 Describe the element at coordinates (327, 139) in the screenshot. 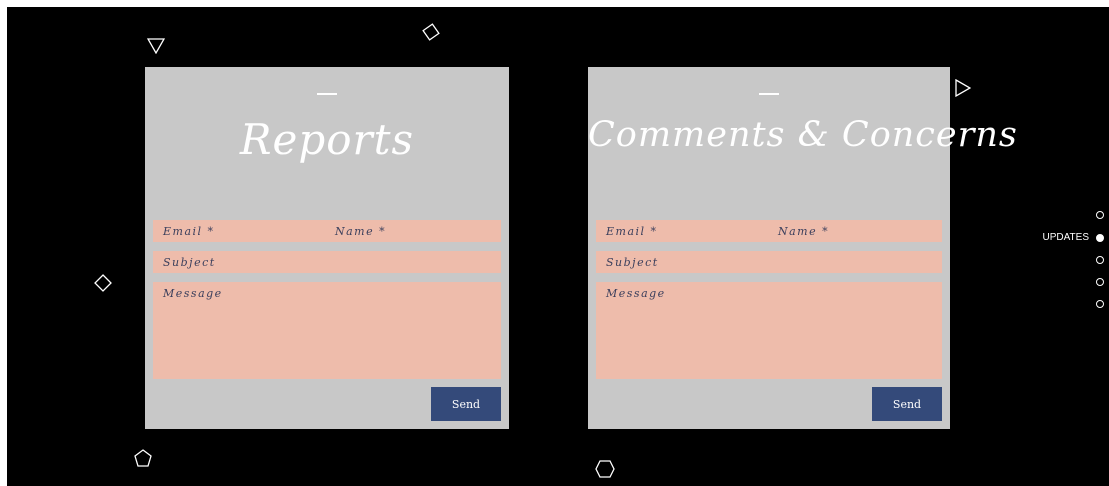

I see `form-title: Reports` at that location.